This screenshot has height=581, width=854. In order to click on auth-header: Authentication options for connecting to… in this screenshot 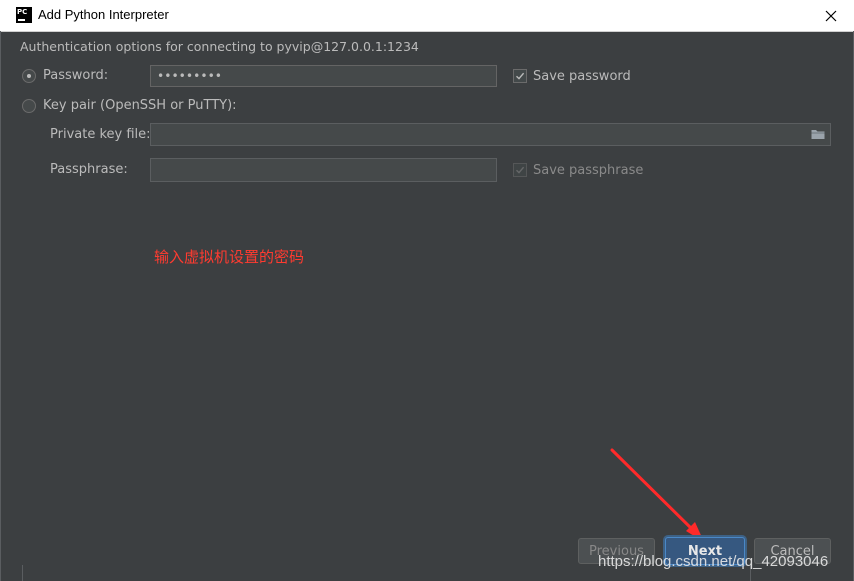, I will do `click(219, 46)`.